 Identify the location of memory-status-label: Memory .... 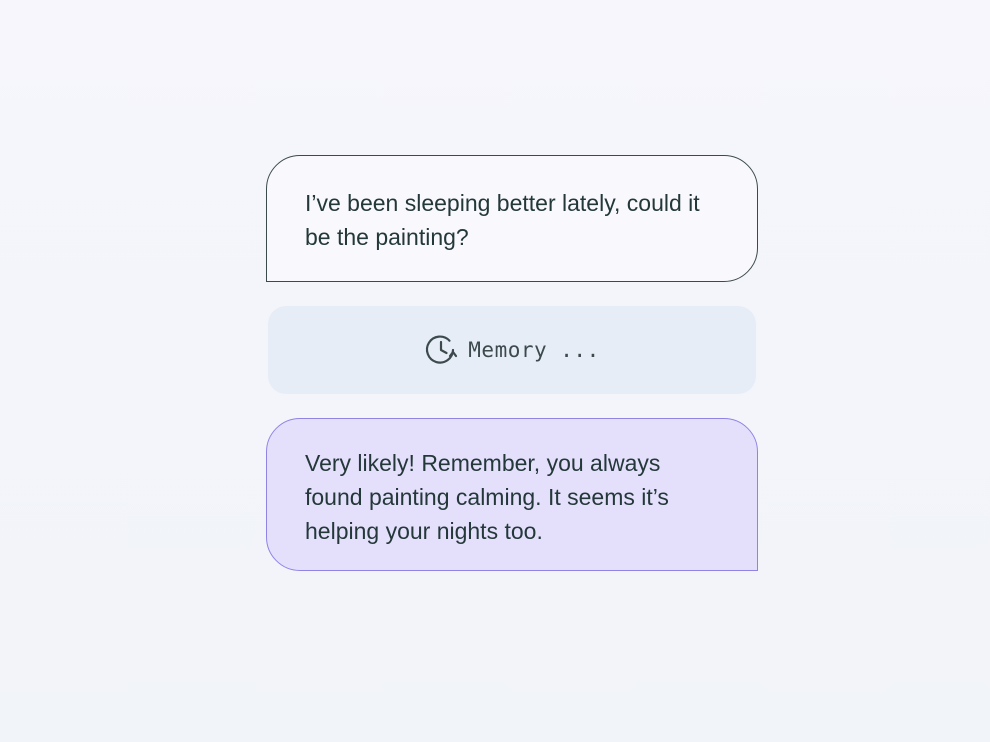
(534, 350).